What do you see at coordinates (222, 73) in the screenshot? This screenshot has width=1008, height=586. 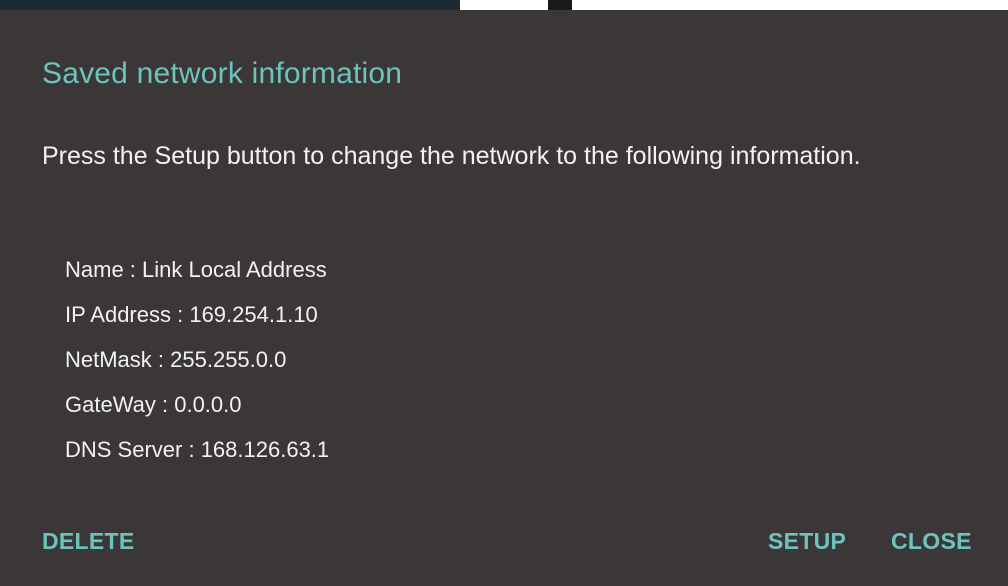 I see `dialog-title: Saved network information` at bounding box center [222, 73].